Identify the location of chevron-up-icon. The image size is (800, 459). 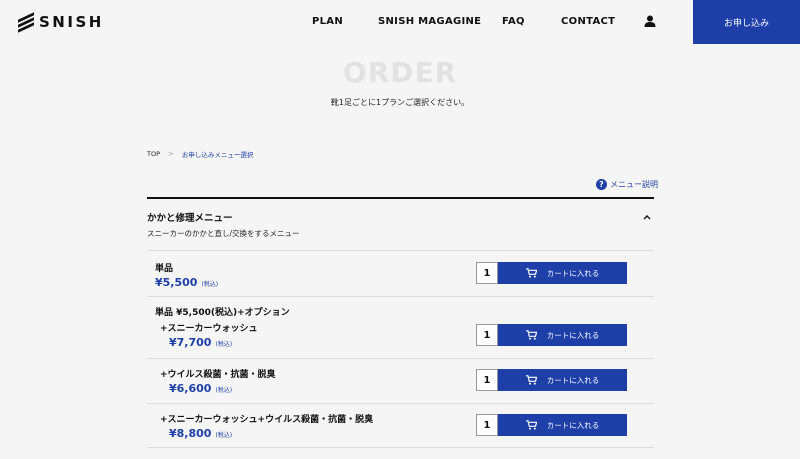
(647, 217).